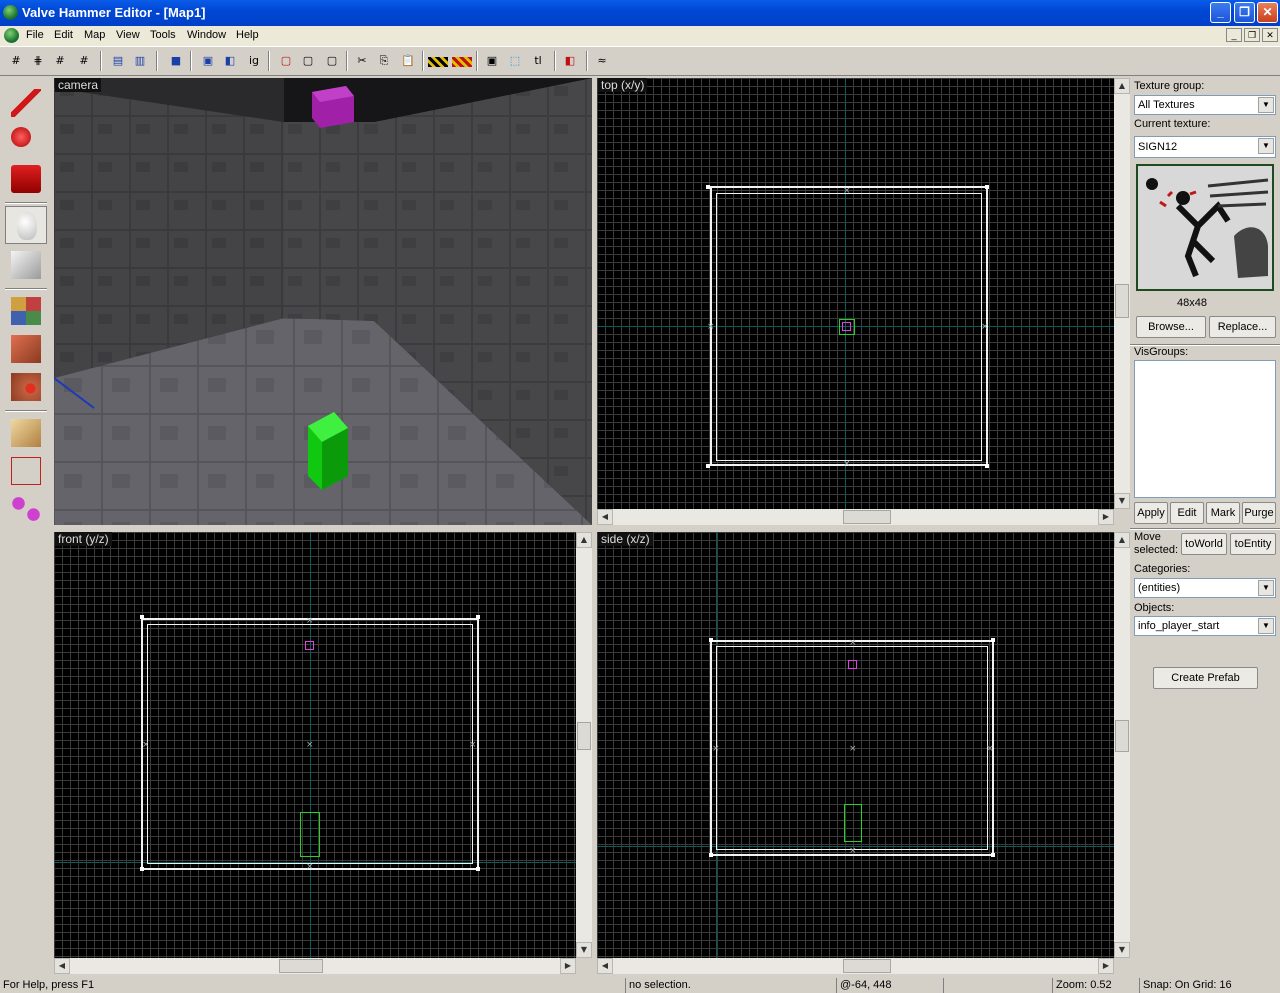 The height and width of the screenshot is (993, 1280). I want to click on hide-selected-icon: ▣, so click(208, 61).